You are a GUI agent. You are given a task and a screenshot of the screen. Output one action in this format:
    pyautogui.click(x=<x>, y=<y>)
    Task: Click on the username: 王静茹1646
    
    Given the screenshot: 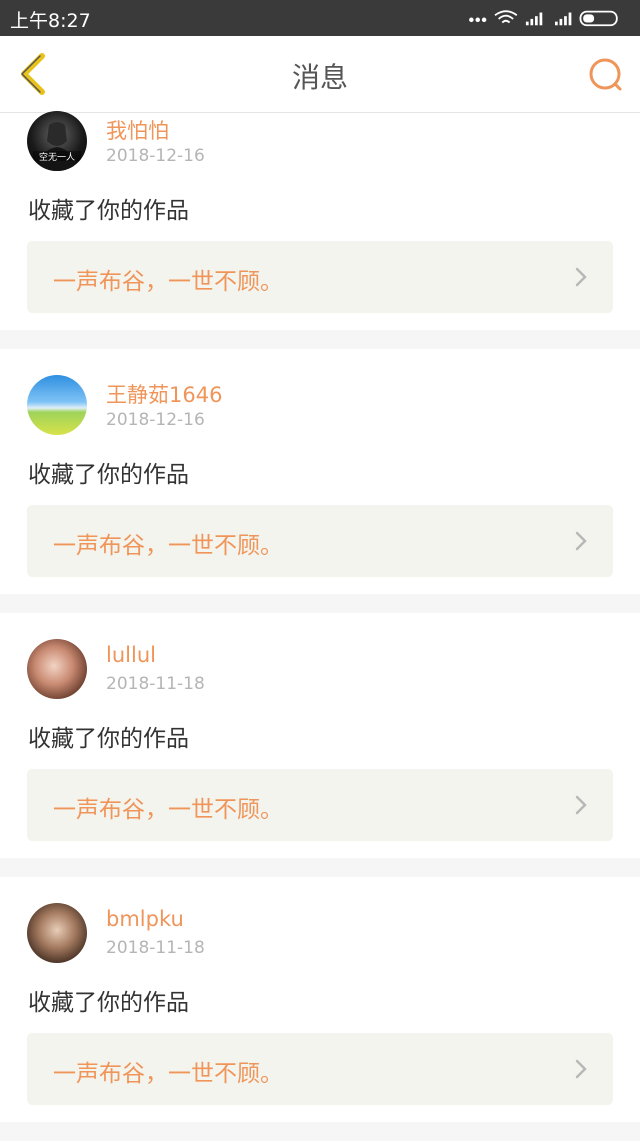 What is the action you would take?
    pyautogui.click(x=164, y=394)
    